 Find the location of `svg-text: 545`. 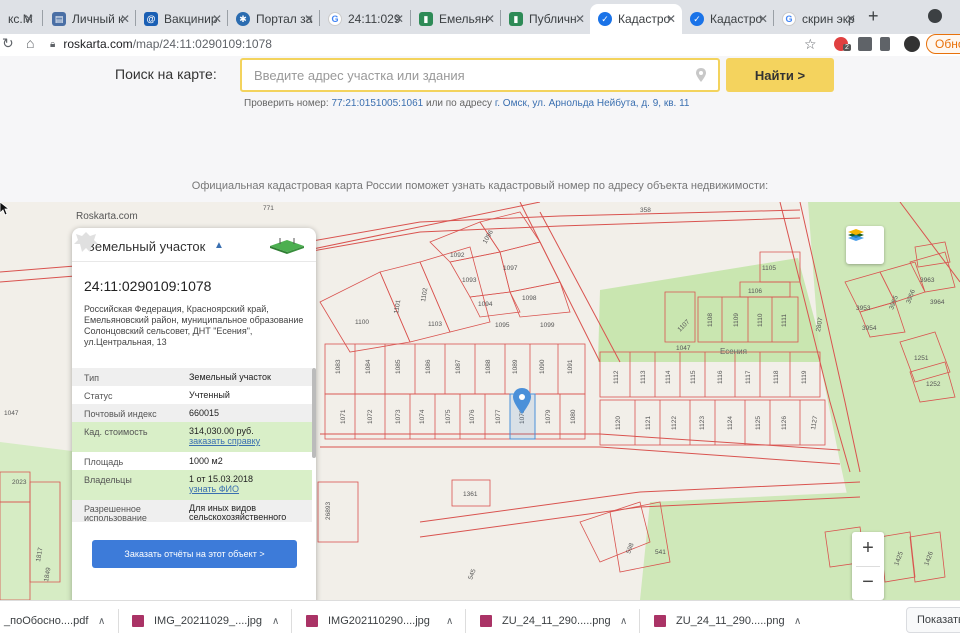

svg-text: 545 is located at coordinates (472, 574).